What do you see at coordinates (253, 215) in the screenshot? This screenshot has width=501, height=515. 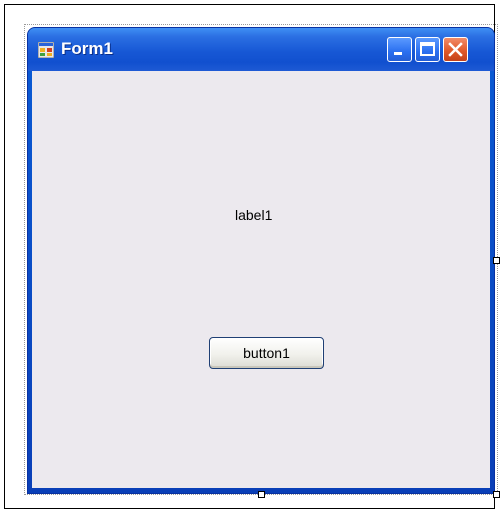 I see `label1: label1` at bounding box center [253, 215].